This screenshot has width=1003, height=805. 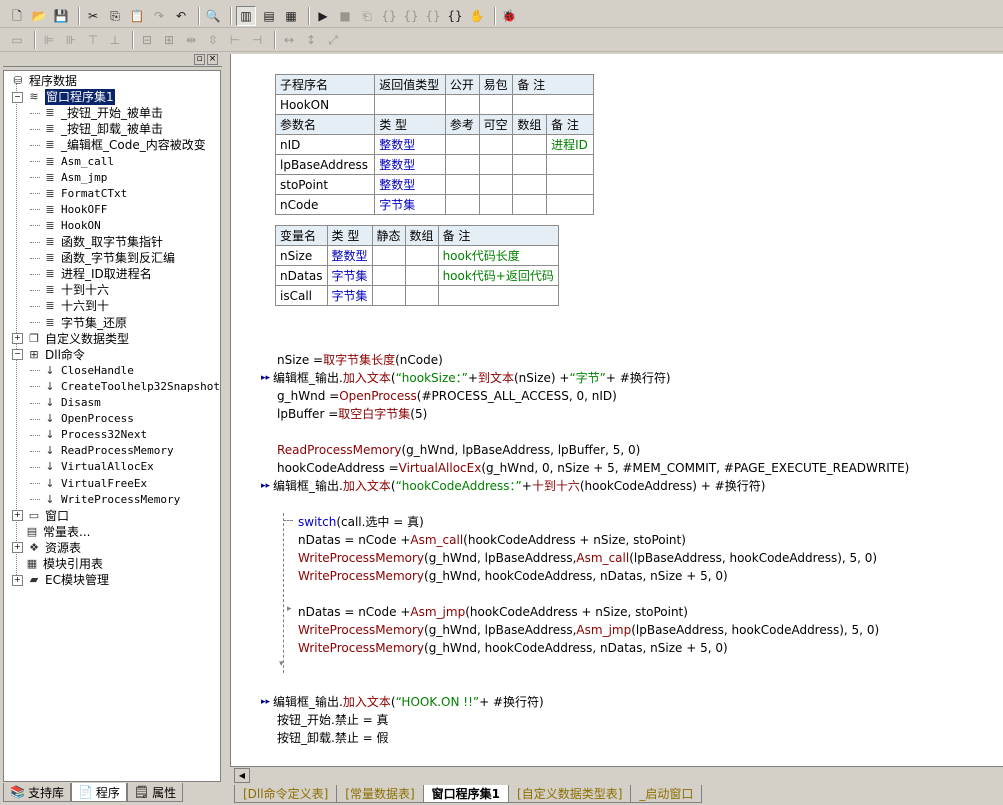 I want to click on tree-item: ≣ 函数_取字节集指针, so click(x=96, y=242).